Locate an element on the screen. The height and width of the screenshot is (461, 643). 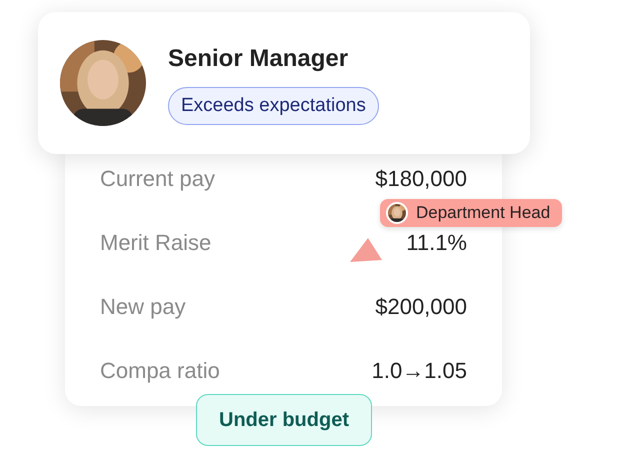
pointer-icon is located at coordinates (366, 250).